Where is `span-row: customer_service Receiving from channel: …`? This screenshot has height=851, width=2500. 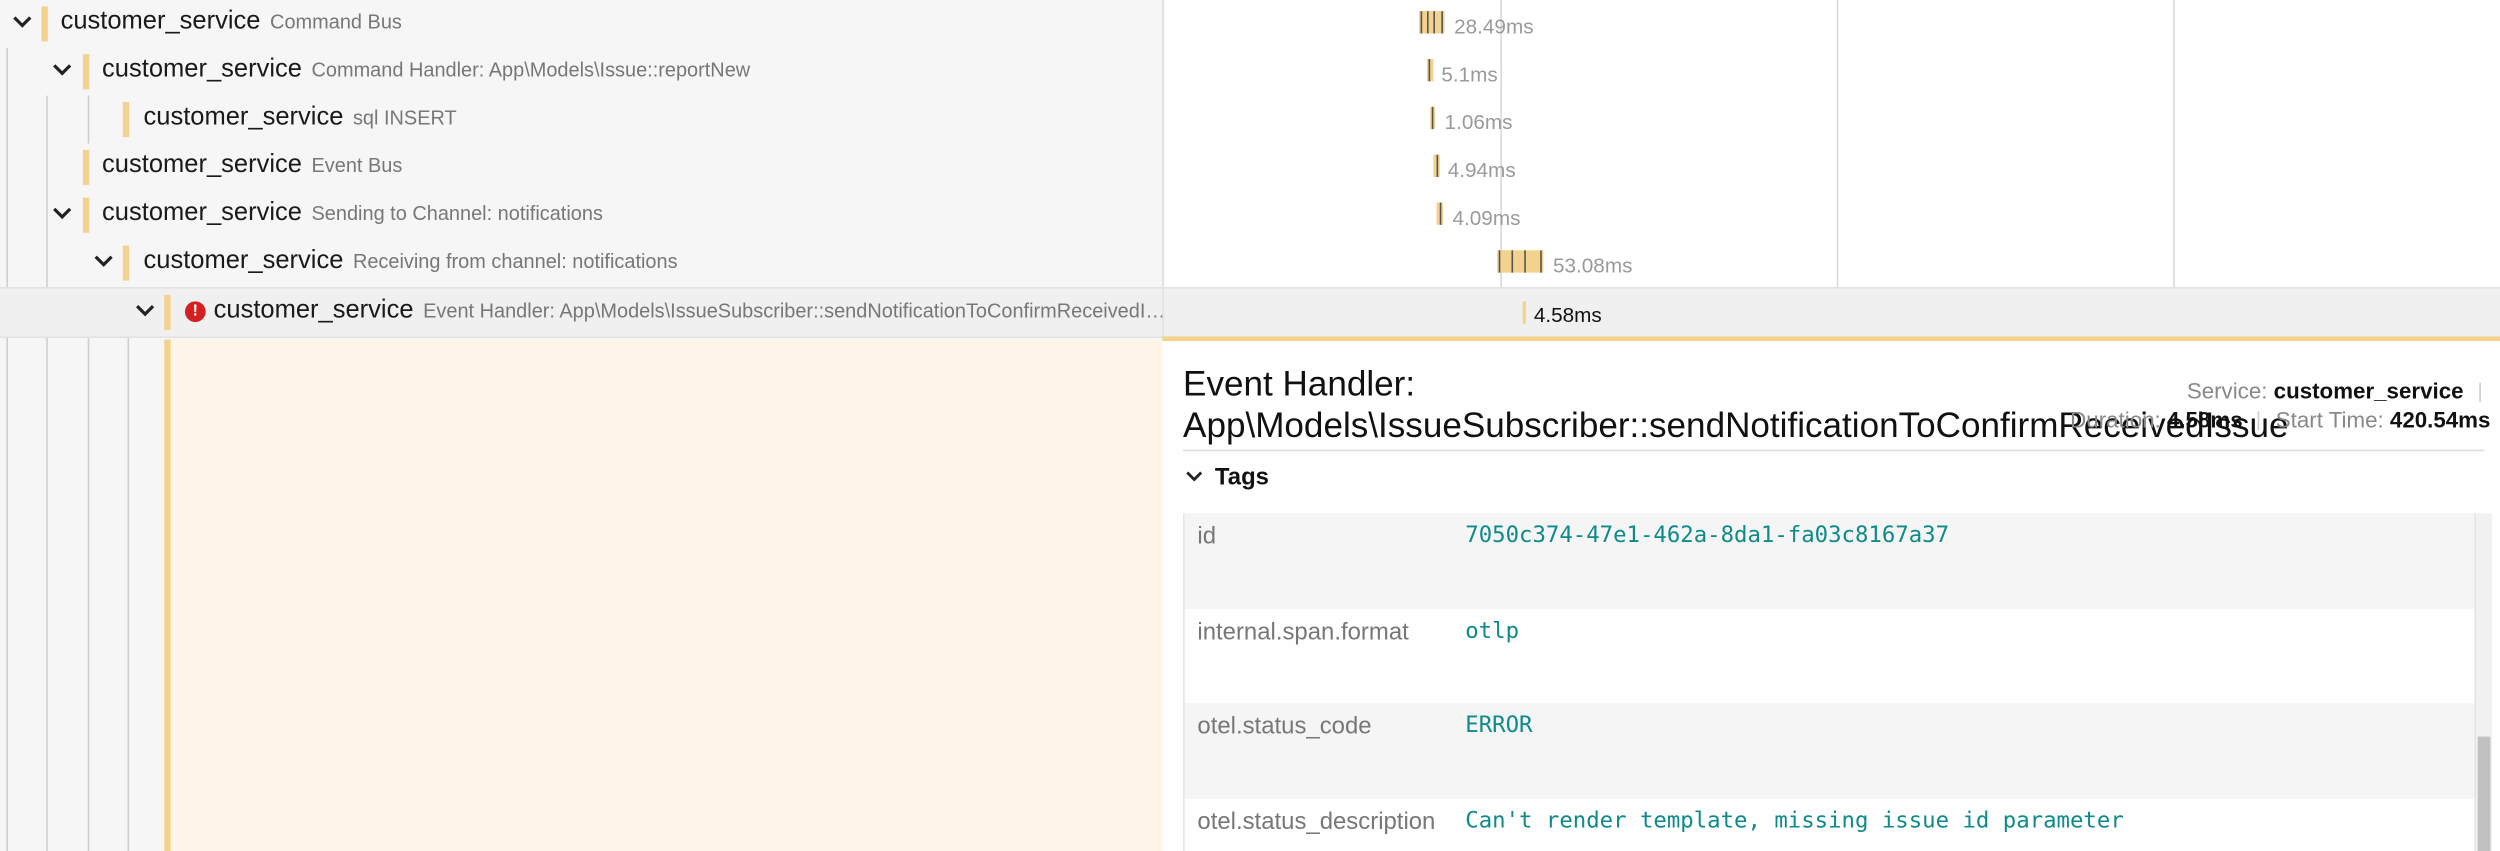
span-row: customer_service Receiving from channel: … is located at coordinates (581, 263).